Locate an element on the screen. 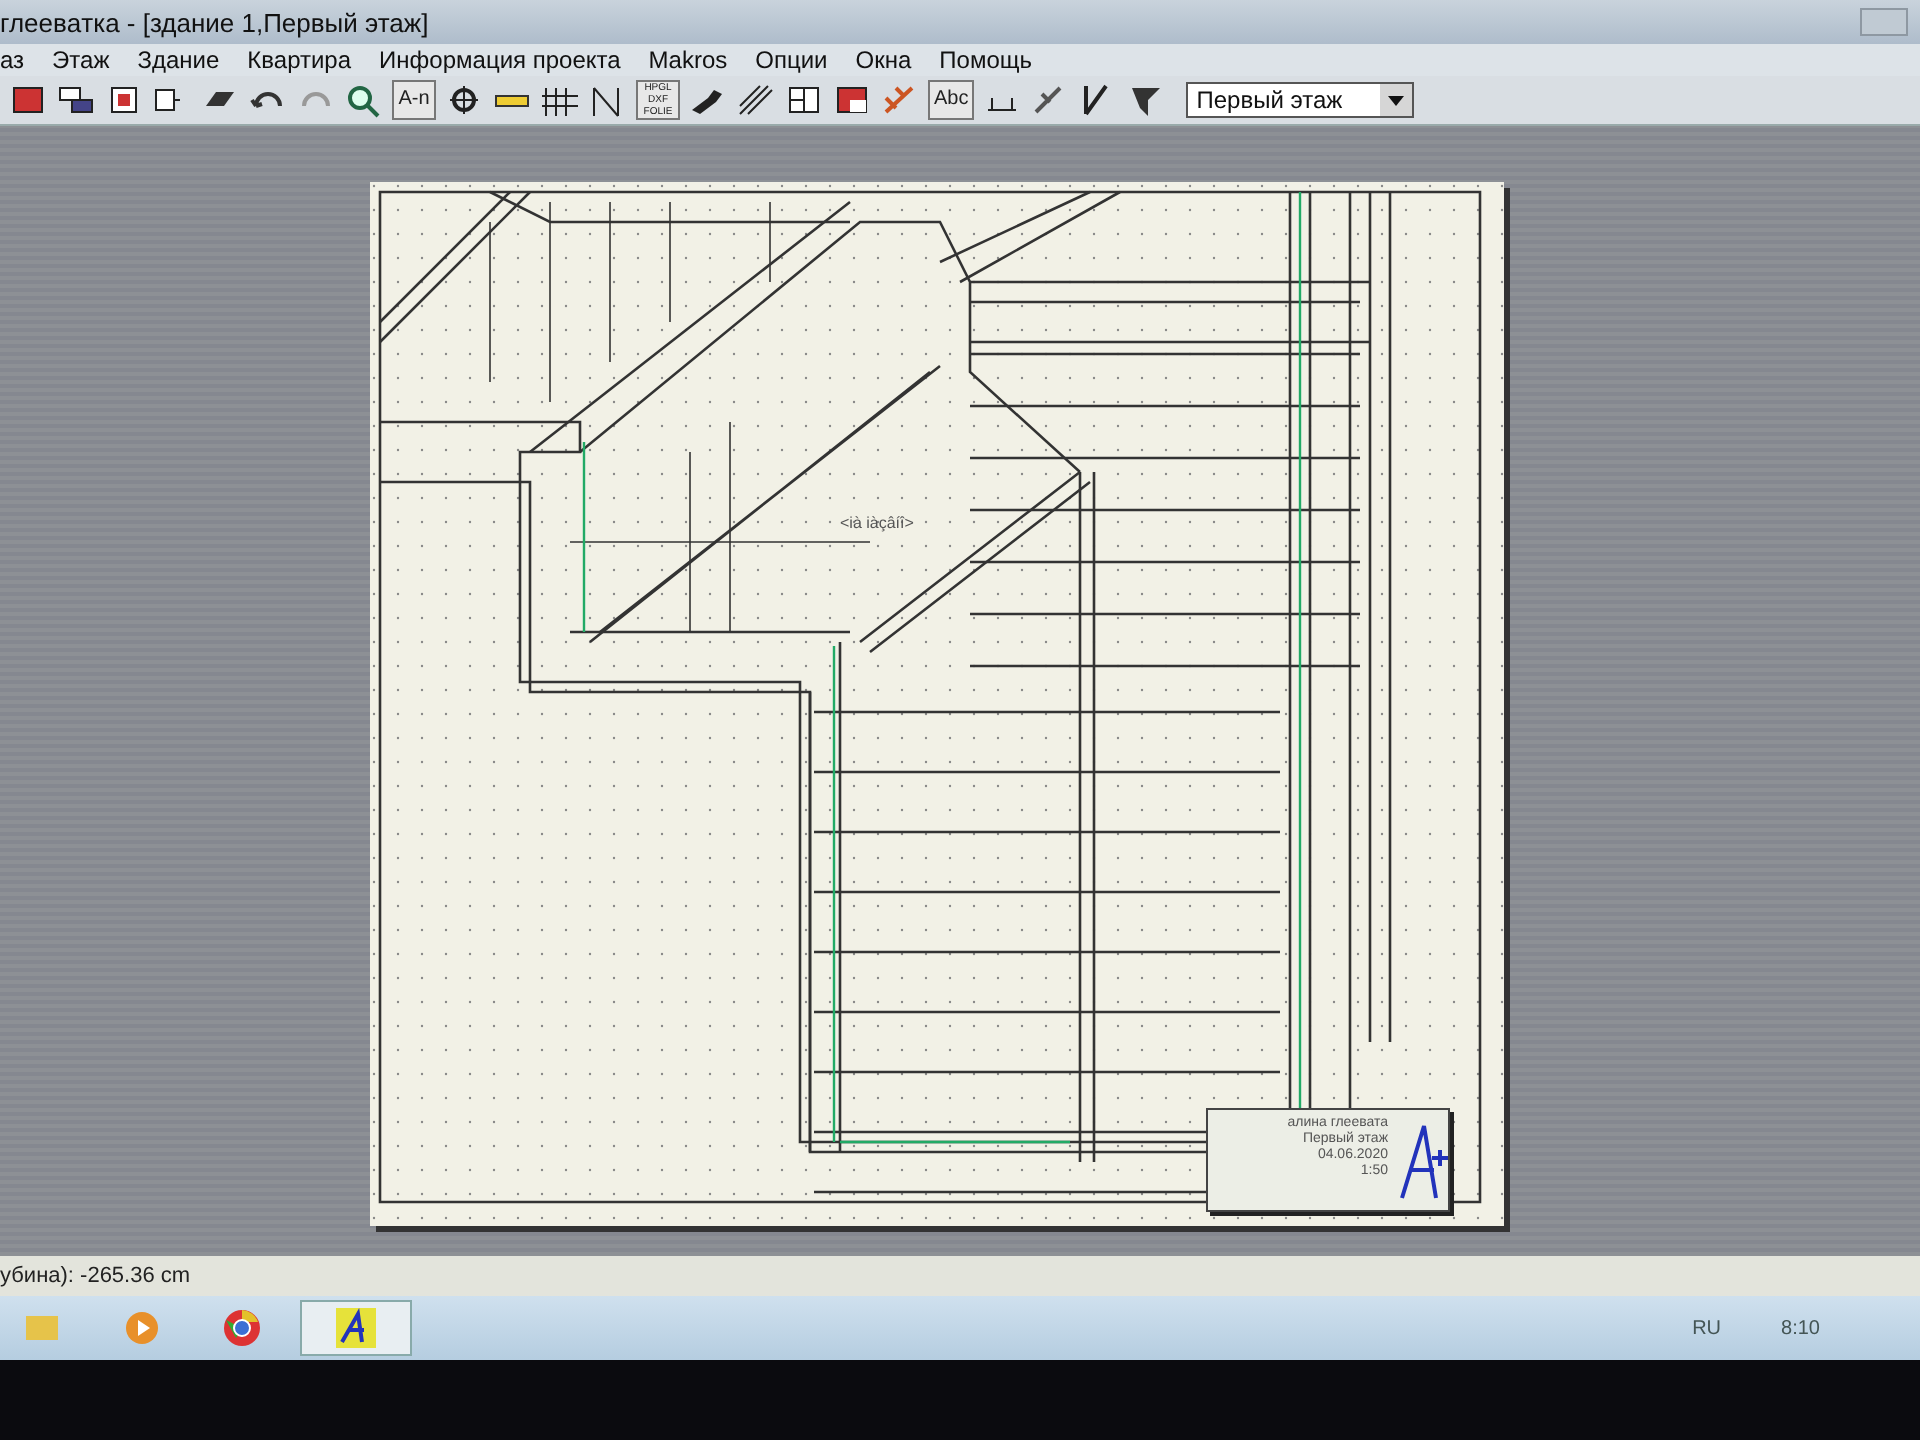 The width and height of the screenshot is (1920, 1440). floor-dropdown: Первый этаж is located at coordinates (1300, 100).